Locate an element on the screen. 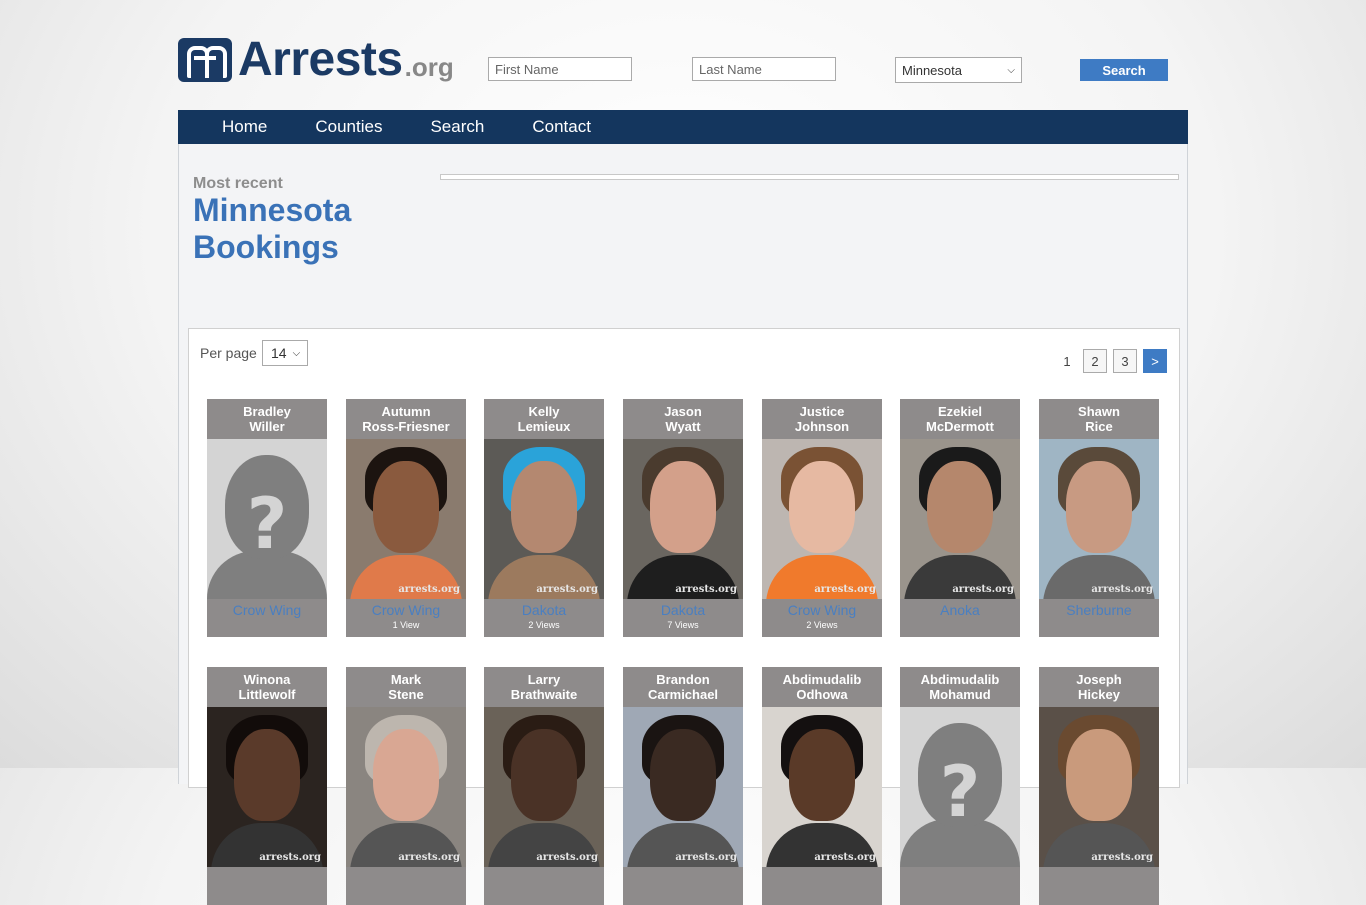  logo-text: Arrests is located at coordinates (320, 59).